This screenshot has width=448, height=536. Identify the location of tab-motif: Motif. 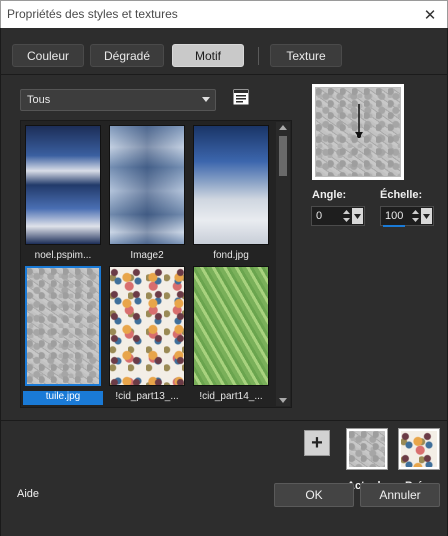
(208, 55).